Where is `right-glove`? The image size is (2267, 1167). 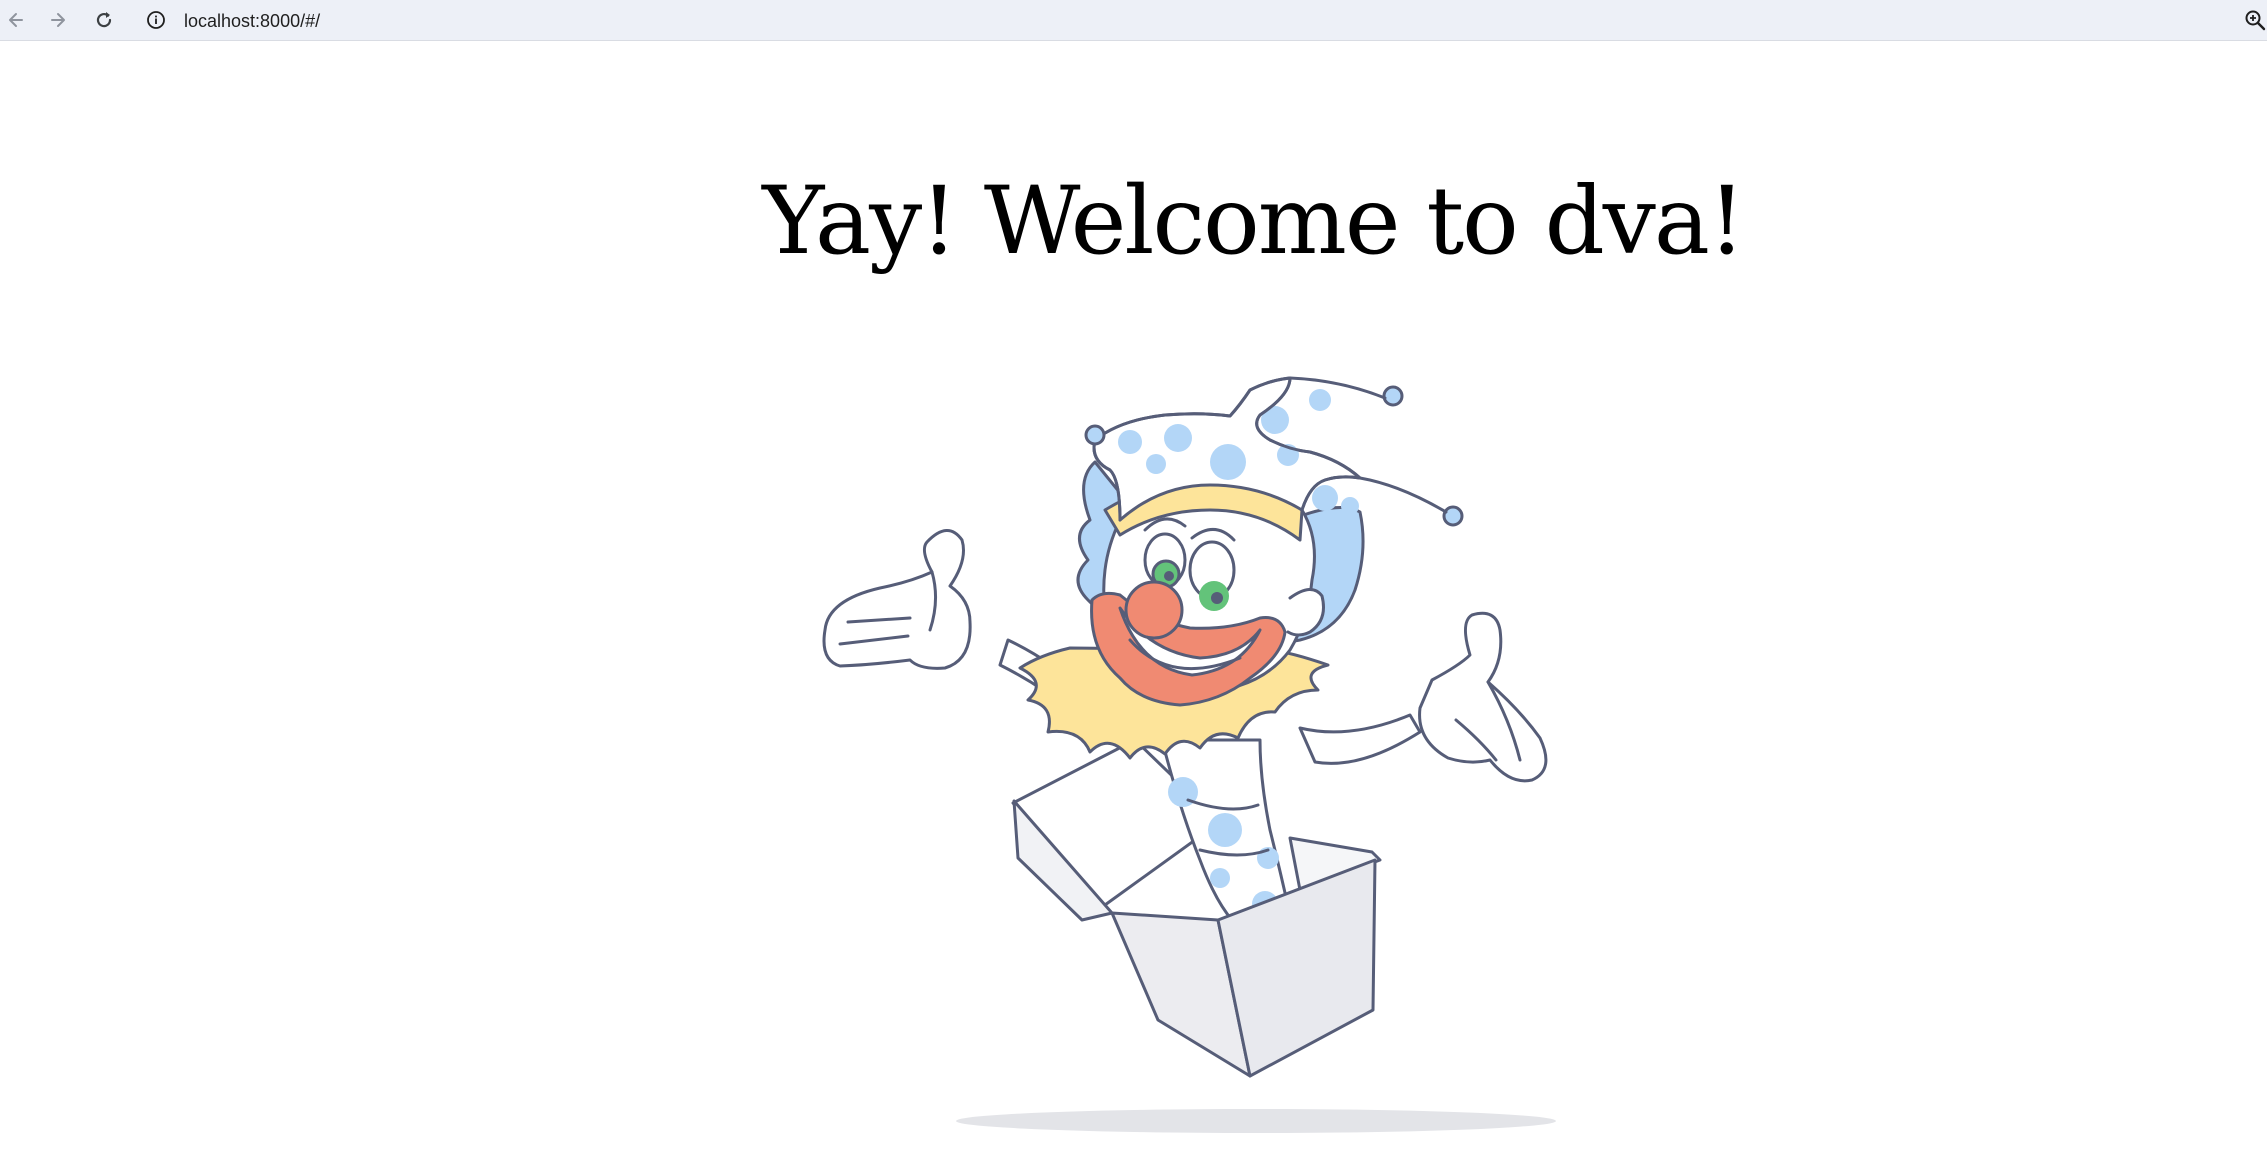
right-glove is located at coordinates (1483, 697).